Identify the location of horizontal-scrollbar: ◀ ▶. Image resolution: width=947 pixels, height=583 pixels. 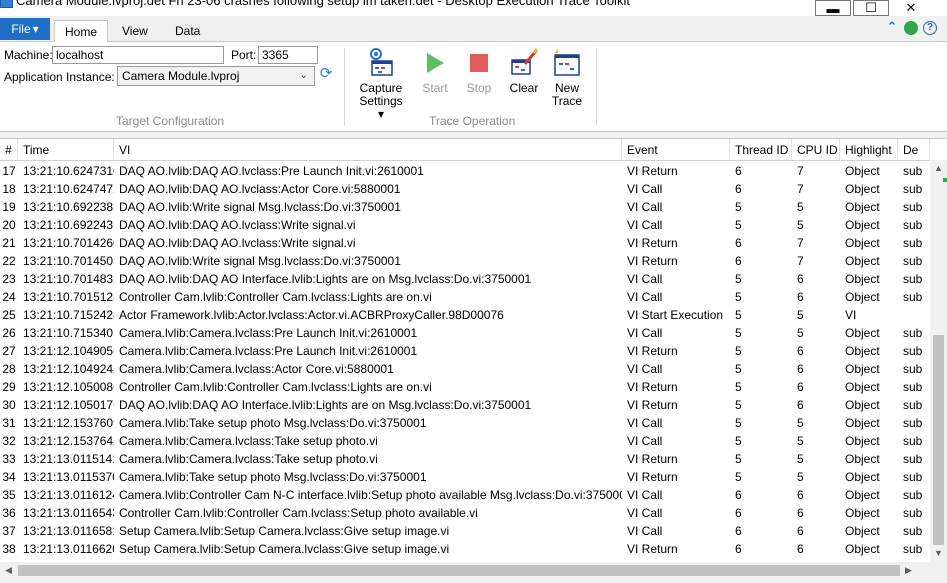
(465, 570).